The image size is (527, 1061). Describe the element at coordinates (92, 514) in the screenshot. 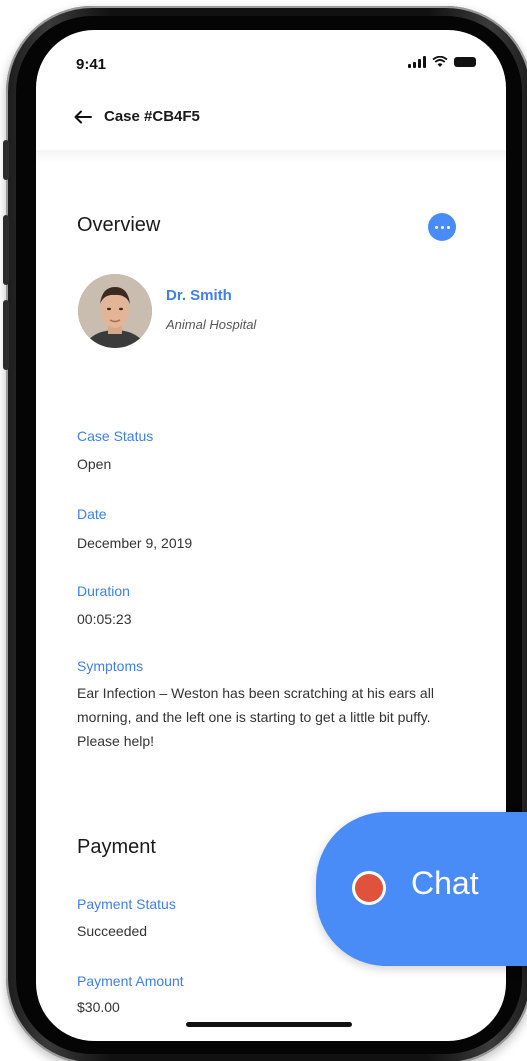

I see `date-label: Date` at that location.